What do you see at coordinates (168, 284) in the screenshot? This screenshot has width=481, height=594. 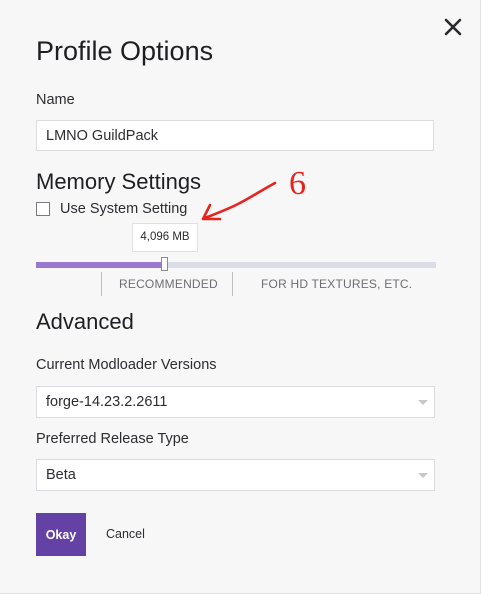 I see `recommended-mark-label: RECOMMENDED` at bounding box center [168, 284].